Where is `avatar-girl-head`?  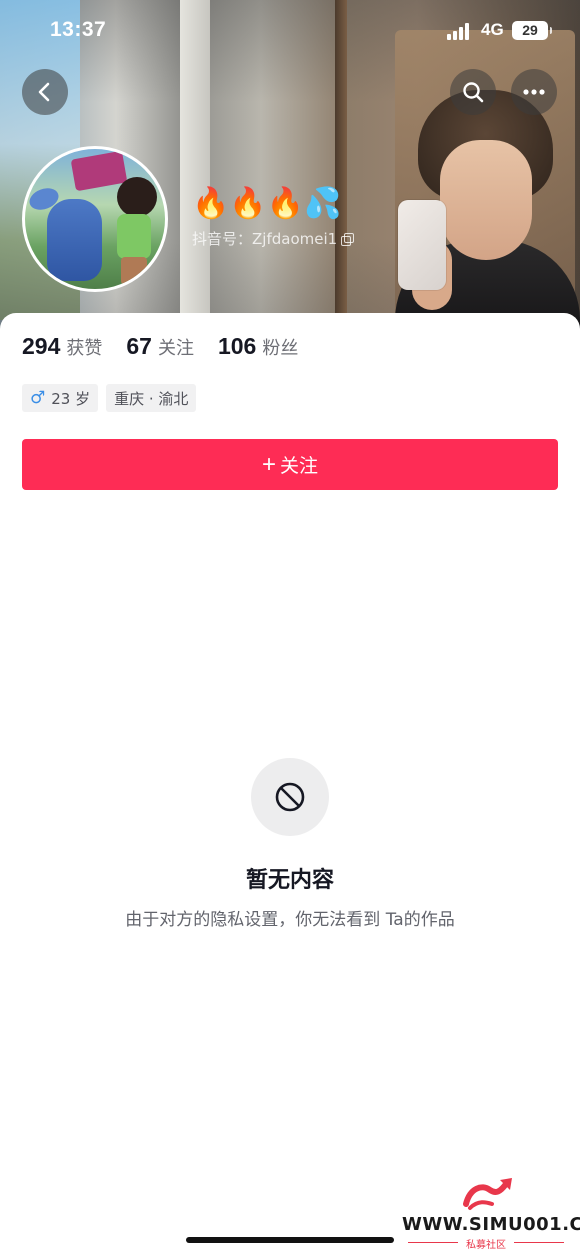
avatar-girl-head is located at coordinates (137, 197).